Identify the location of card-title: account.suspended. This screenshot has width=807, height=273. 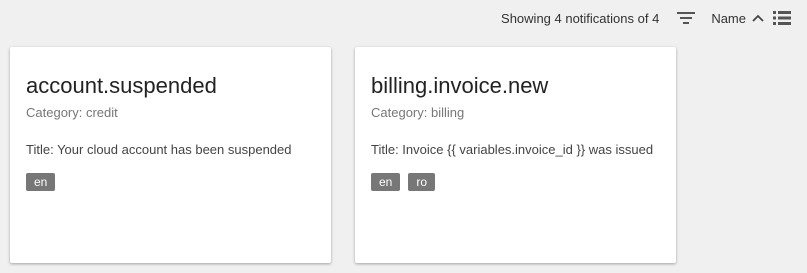
(121, 85).